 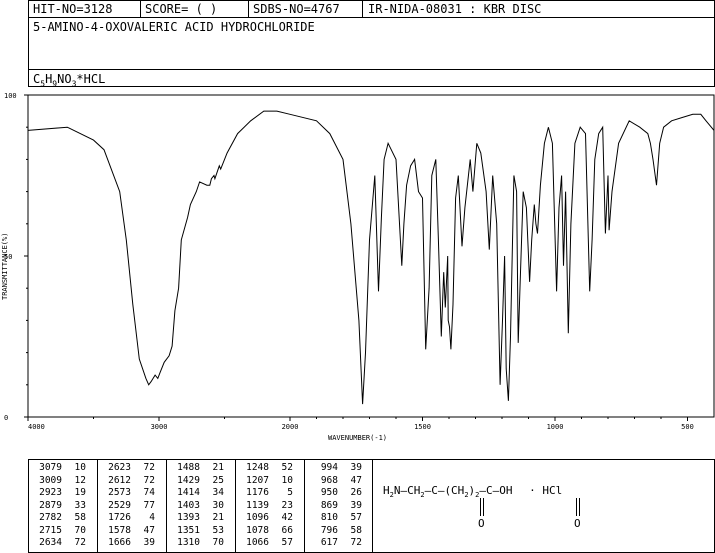 What do you see at coordinates (329, 517) in the screenshot?
I see `peak-wavenumber: 810` at bounding box center [329, 517].